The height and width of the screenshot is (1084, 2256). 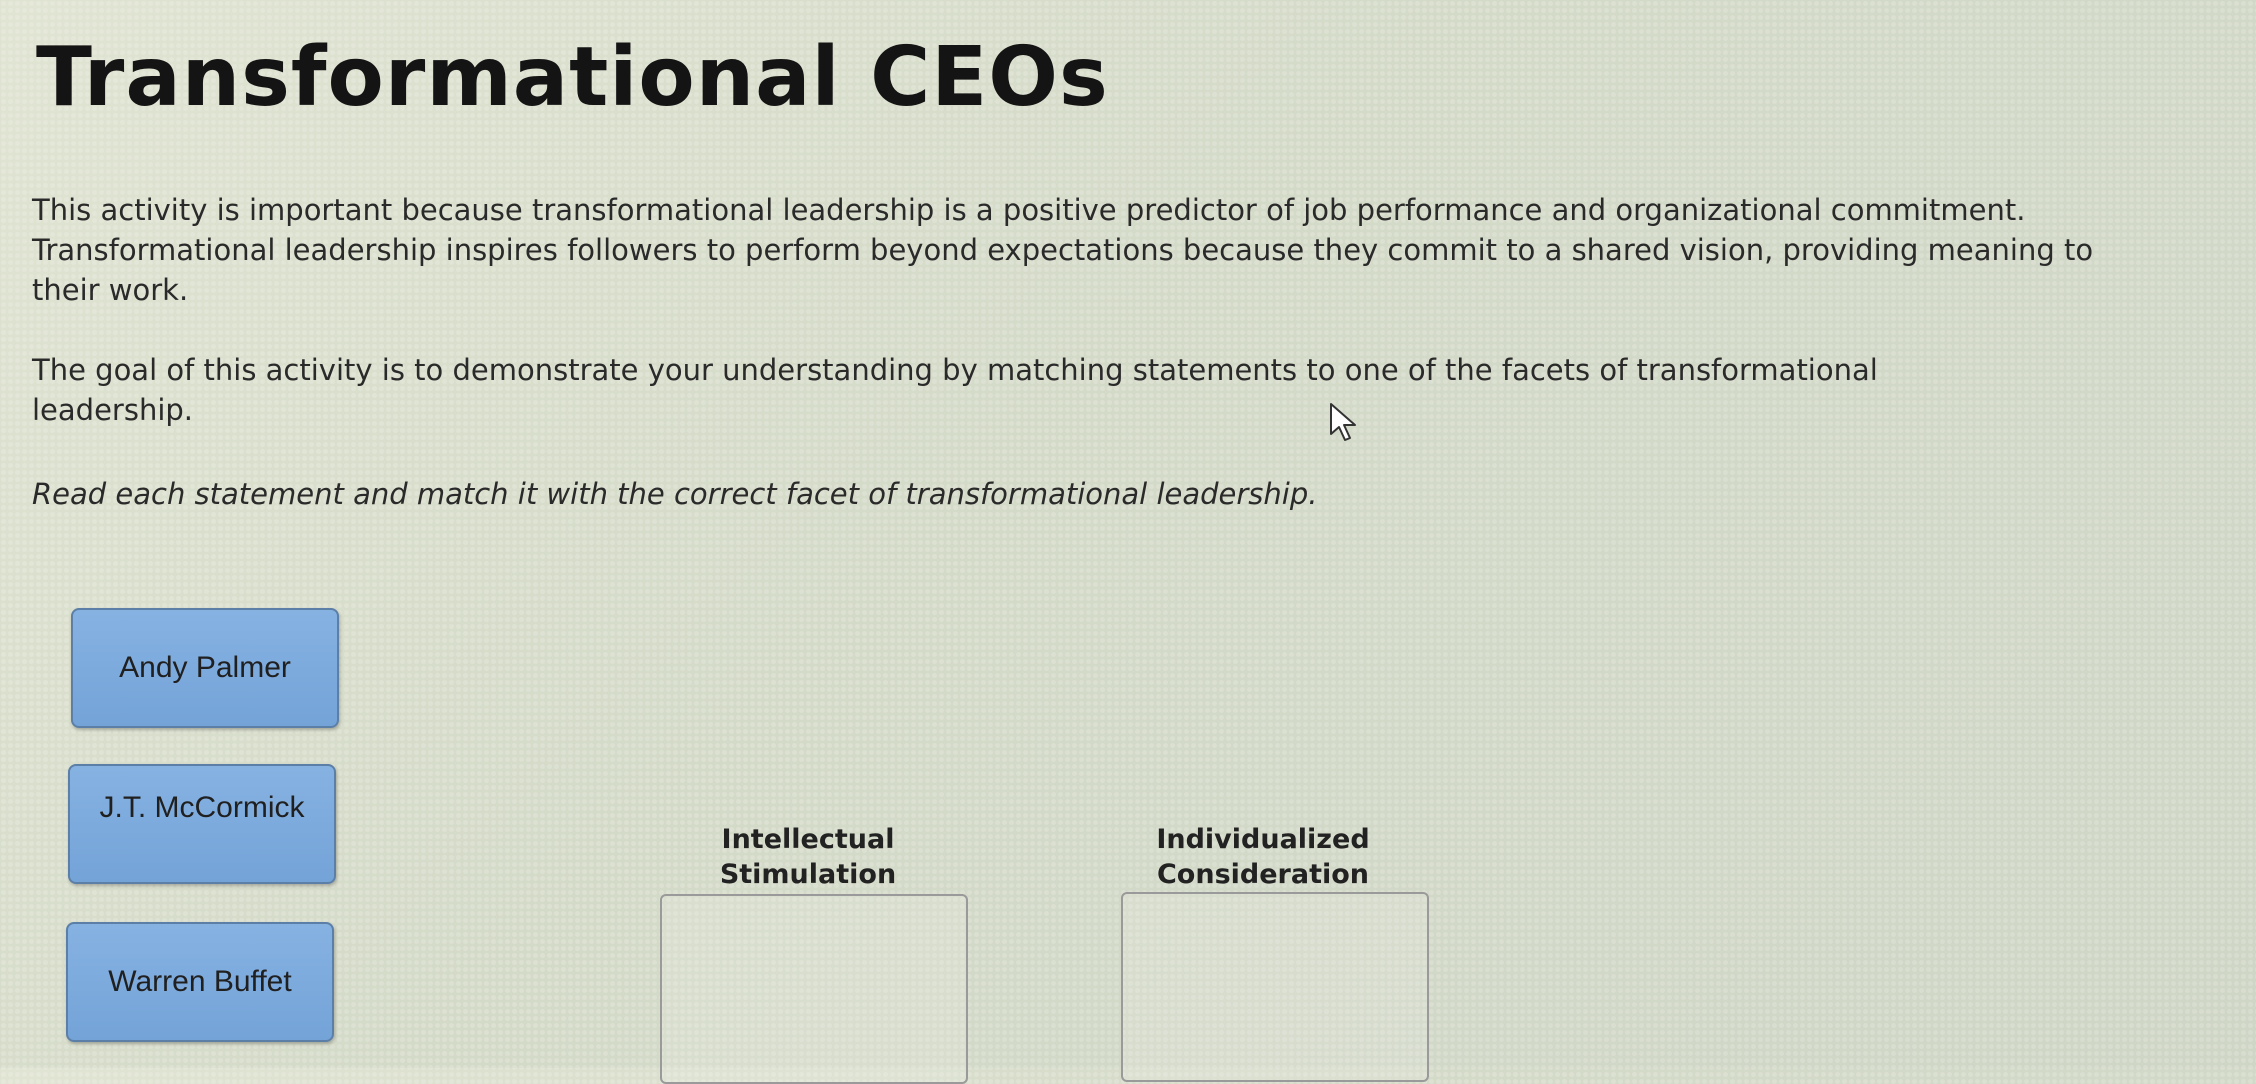 I want to click on choice-label: Warren Buffet, so click(x=200, y=981).